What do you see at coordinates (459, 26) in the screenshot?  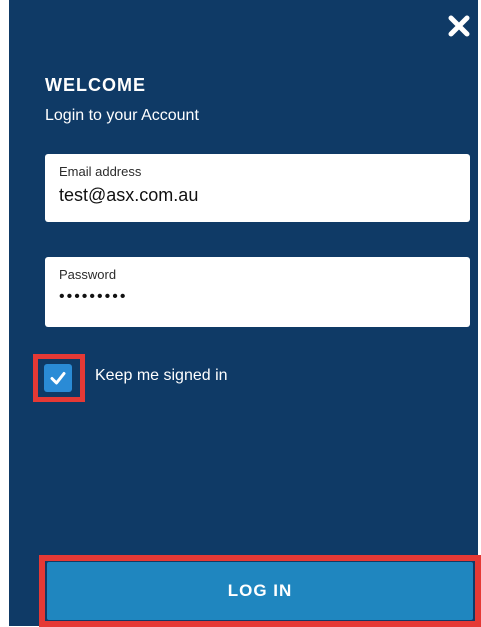 I see `close-icon` at bounding box center [459, 26].